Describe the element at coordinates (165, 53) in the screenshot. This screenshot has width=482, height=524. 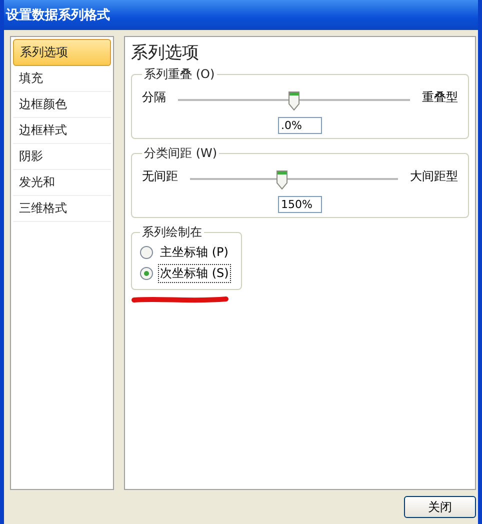
I see `panel-heading: 系列选项` at that location.